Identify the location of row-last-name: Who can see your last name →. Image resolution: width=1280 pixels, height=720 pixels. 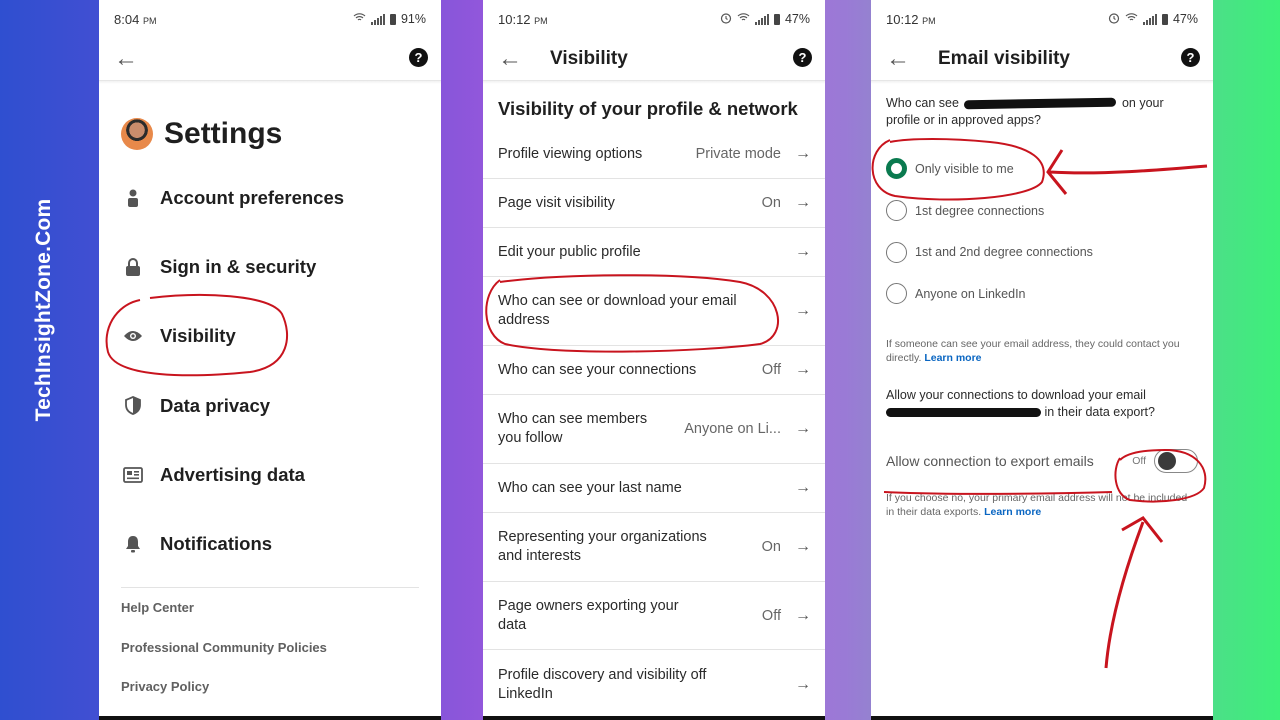
(654, 488).